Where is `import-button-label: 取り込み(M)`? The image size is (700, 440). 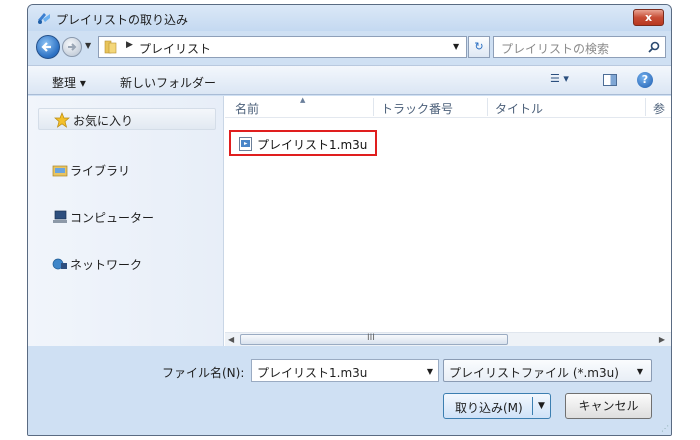 import-button-label: 取り込み(M) is located at coordinates (489, 408).